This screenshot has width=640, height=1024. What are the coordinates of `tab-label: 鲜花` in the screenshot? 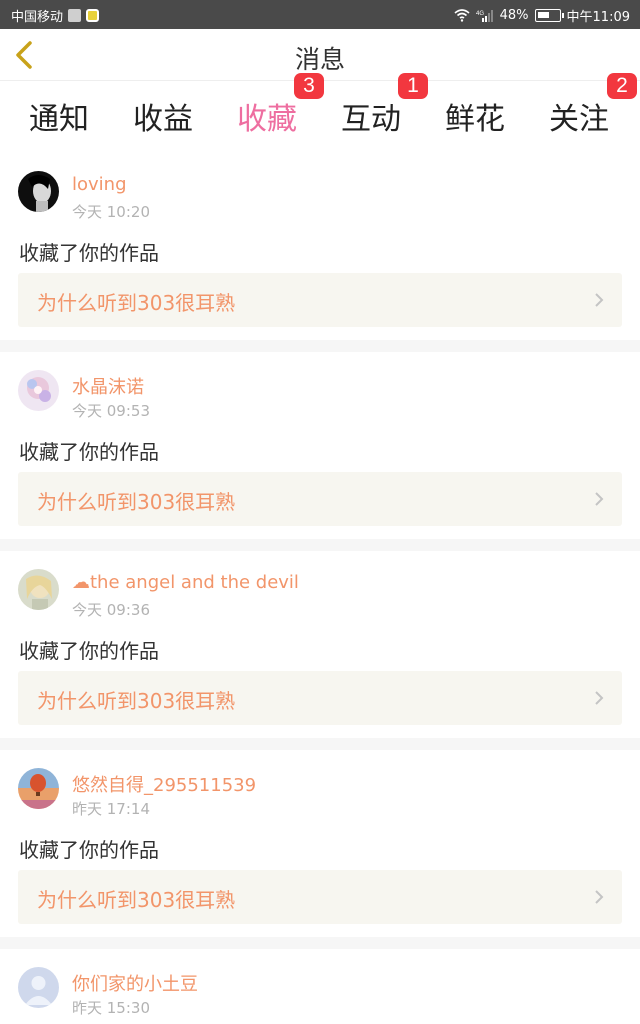 It's located at (475, 119).